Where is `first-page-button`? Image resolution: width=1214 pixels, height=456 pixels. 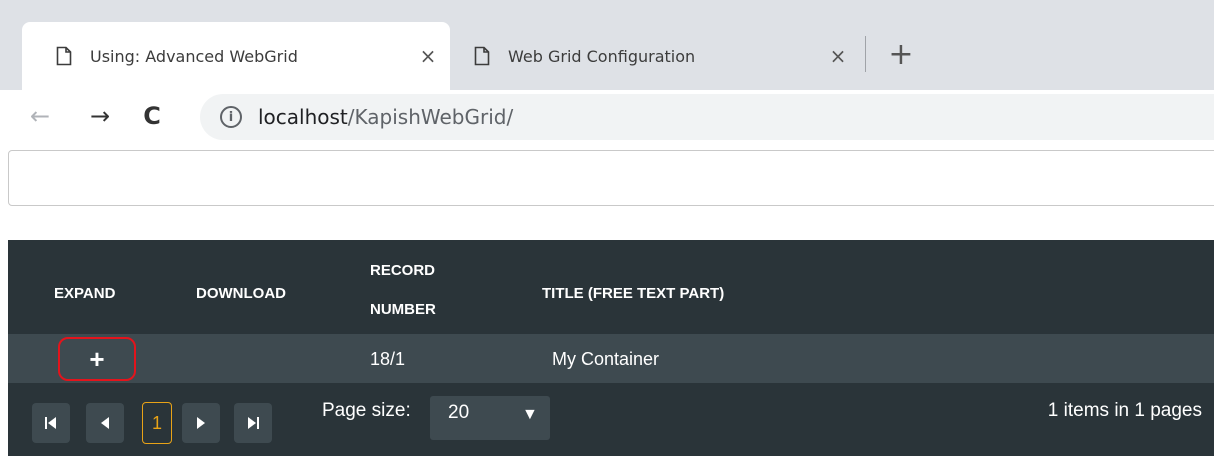 first-page-button is located at coordinates (51, 423).